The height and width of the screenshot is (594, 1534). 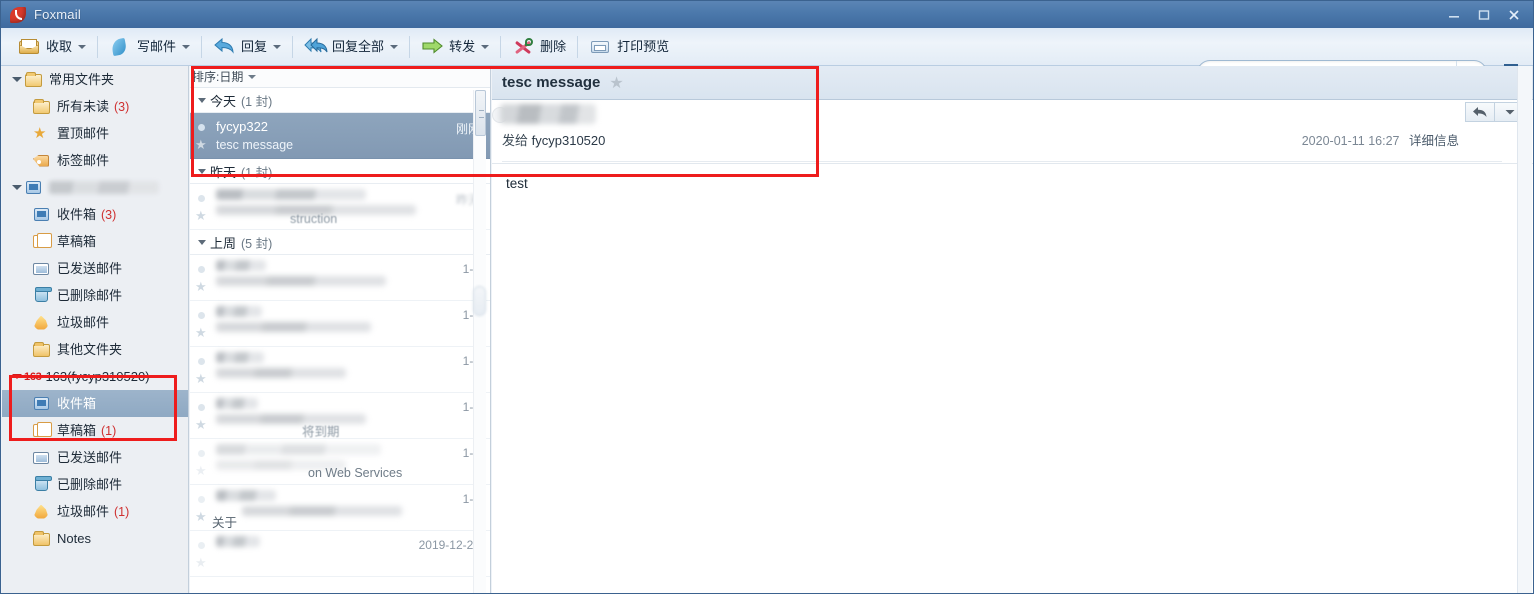 I want to click on sidebar-group-163-account: 163 163(fycyp310520), so click(x=95, y=376).